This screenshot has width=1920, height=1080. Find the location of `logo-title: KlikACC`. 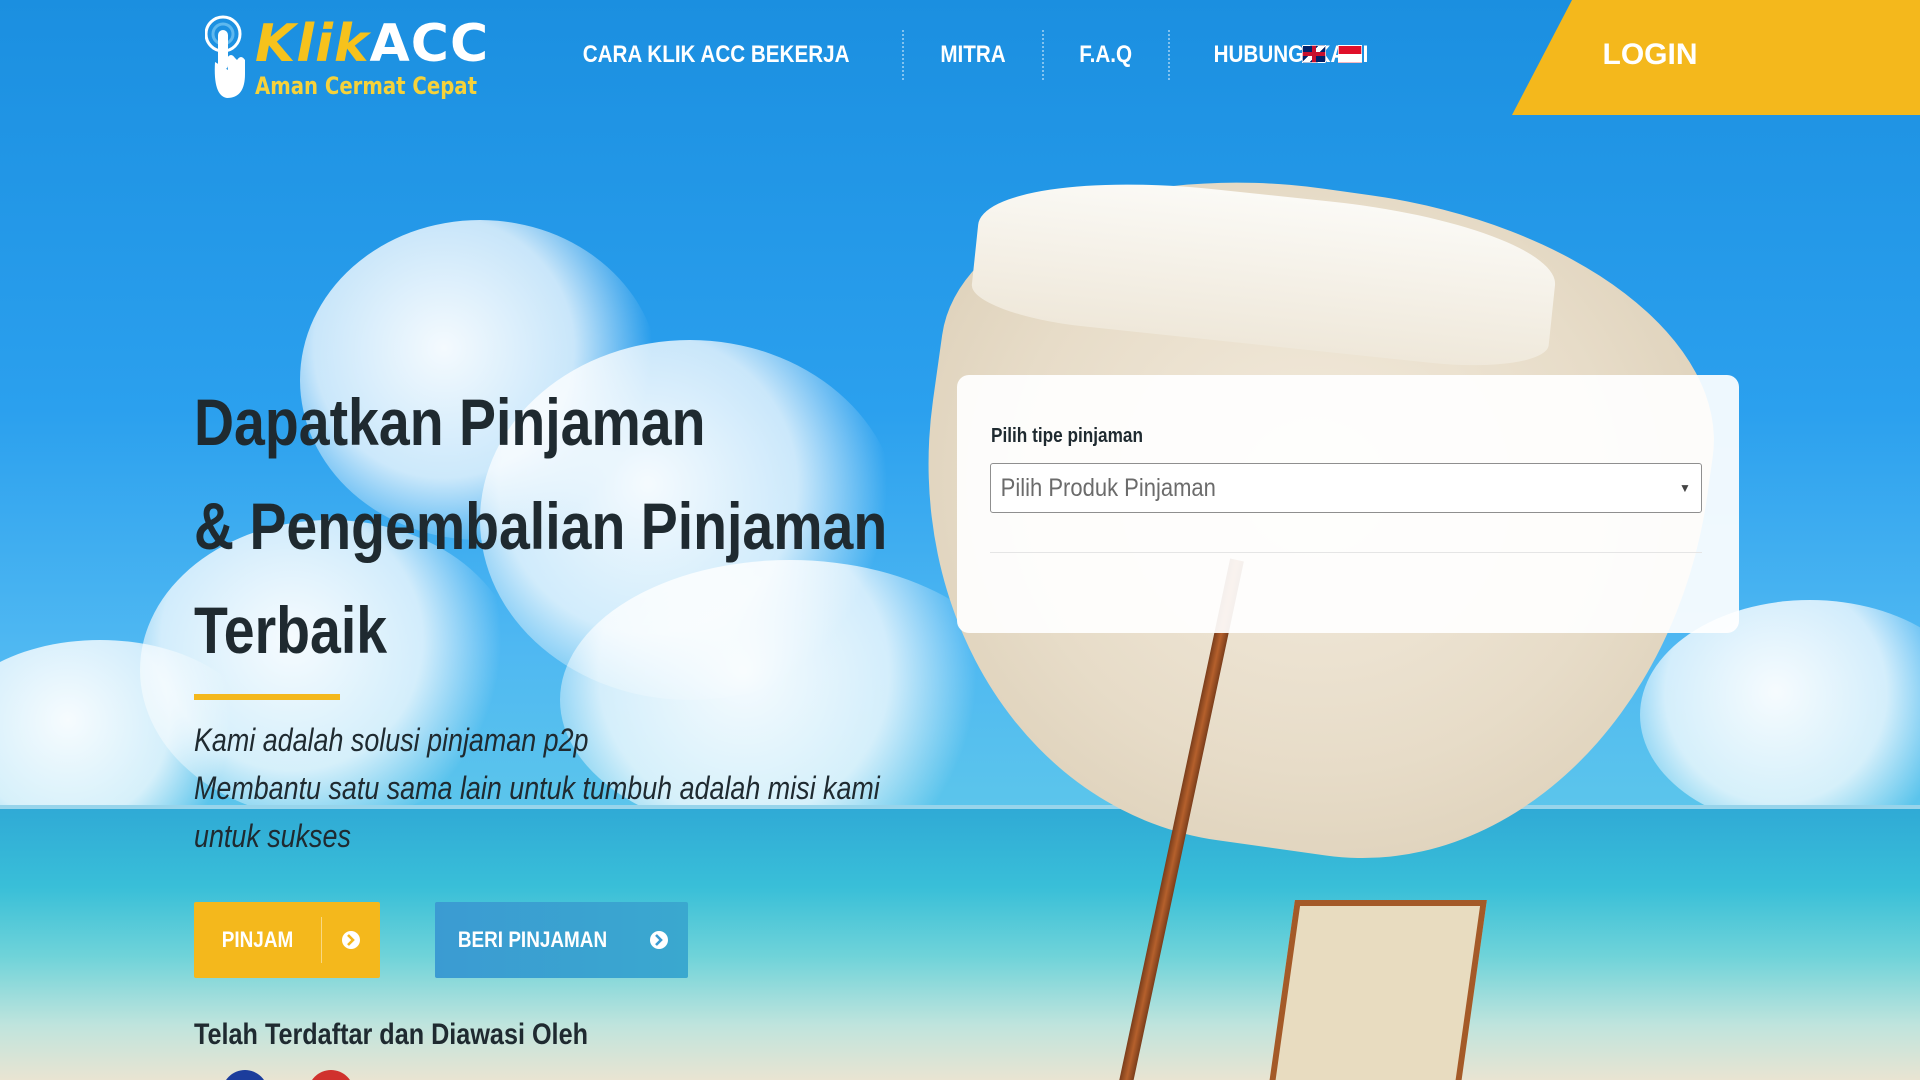

logo-title: KlikACC is located at coordinates (372, 44).